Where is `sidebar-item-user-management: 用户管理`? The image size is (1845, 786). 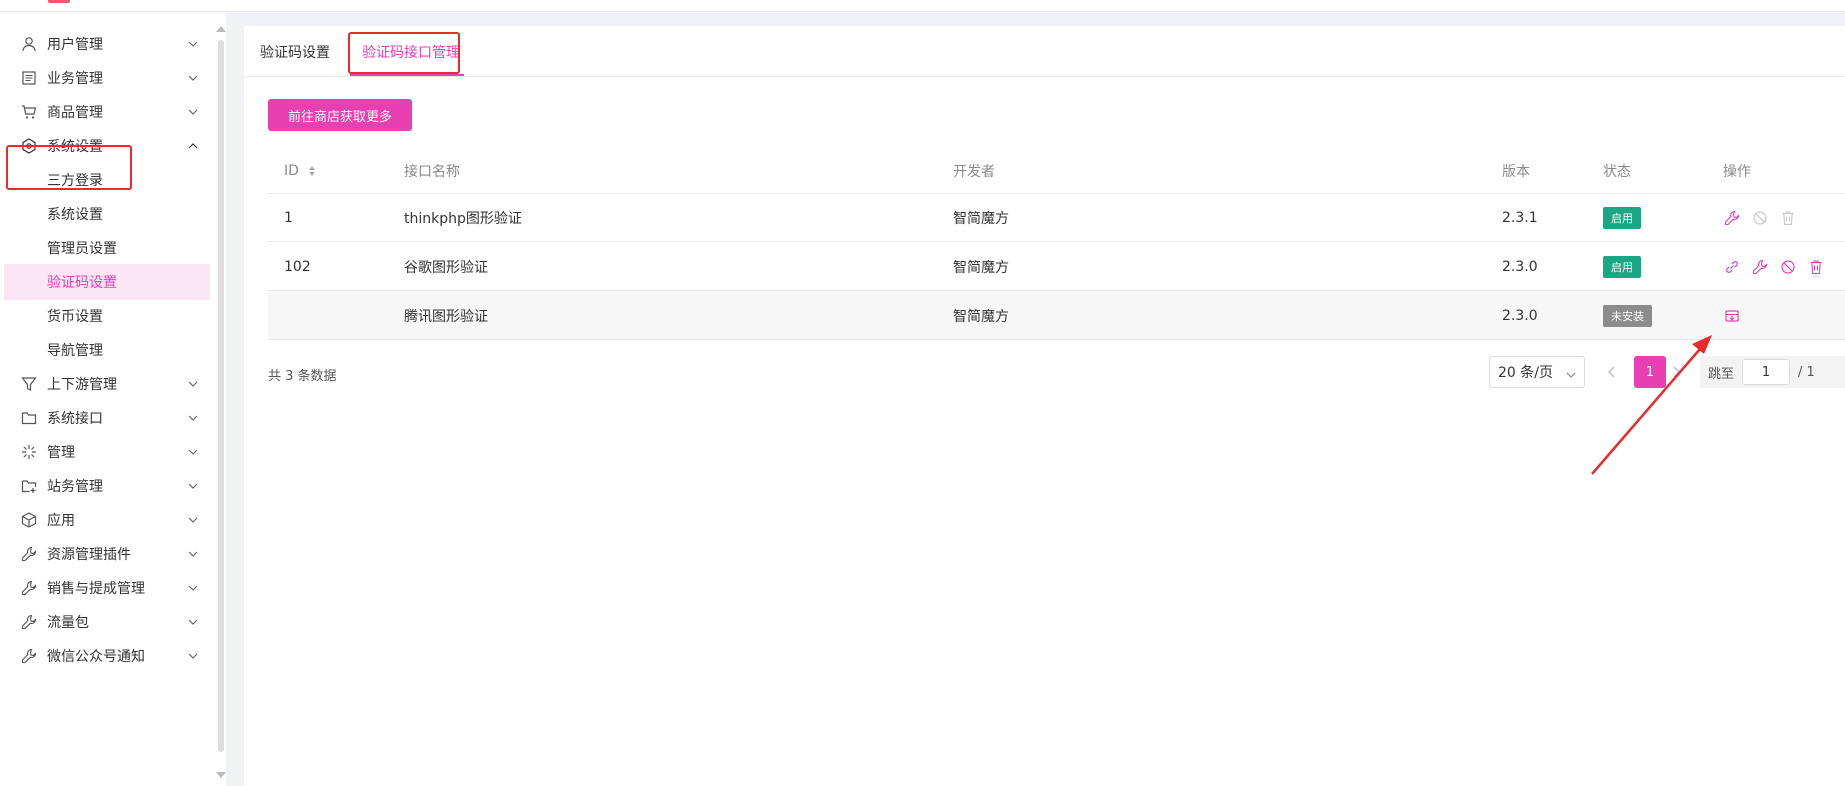
sidebar-item-user-management: 用户管理 is located at coordinates (107, 44).